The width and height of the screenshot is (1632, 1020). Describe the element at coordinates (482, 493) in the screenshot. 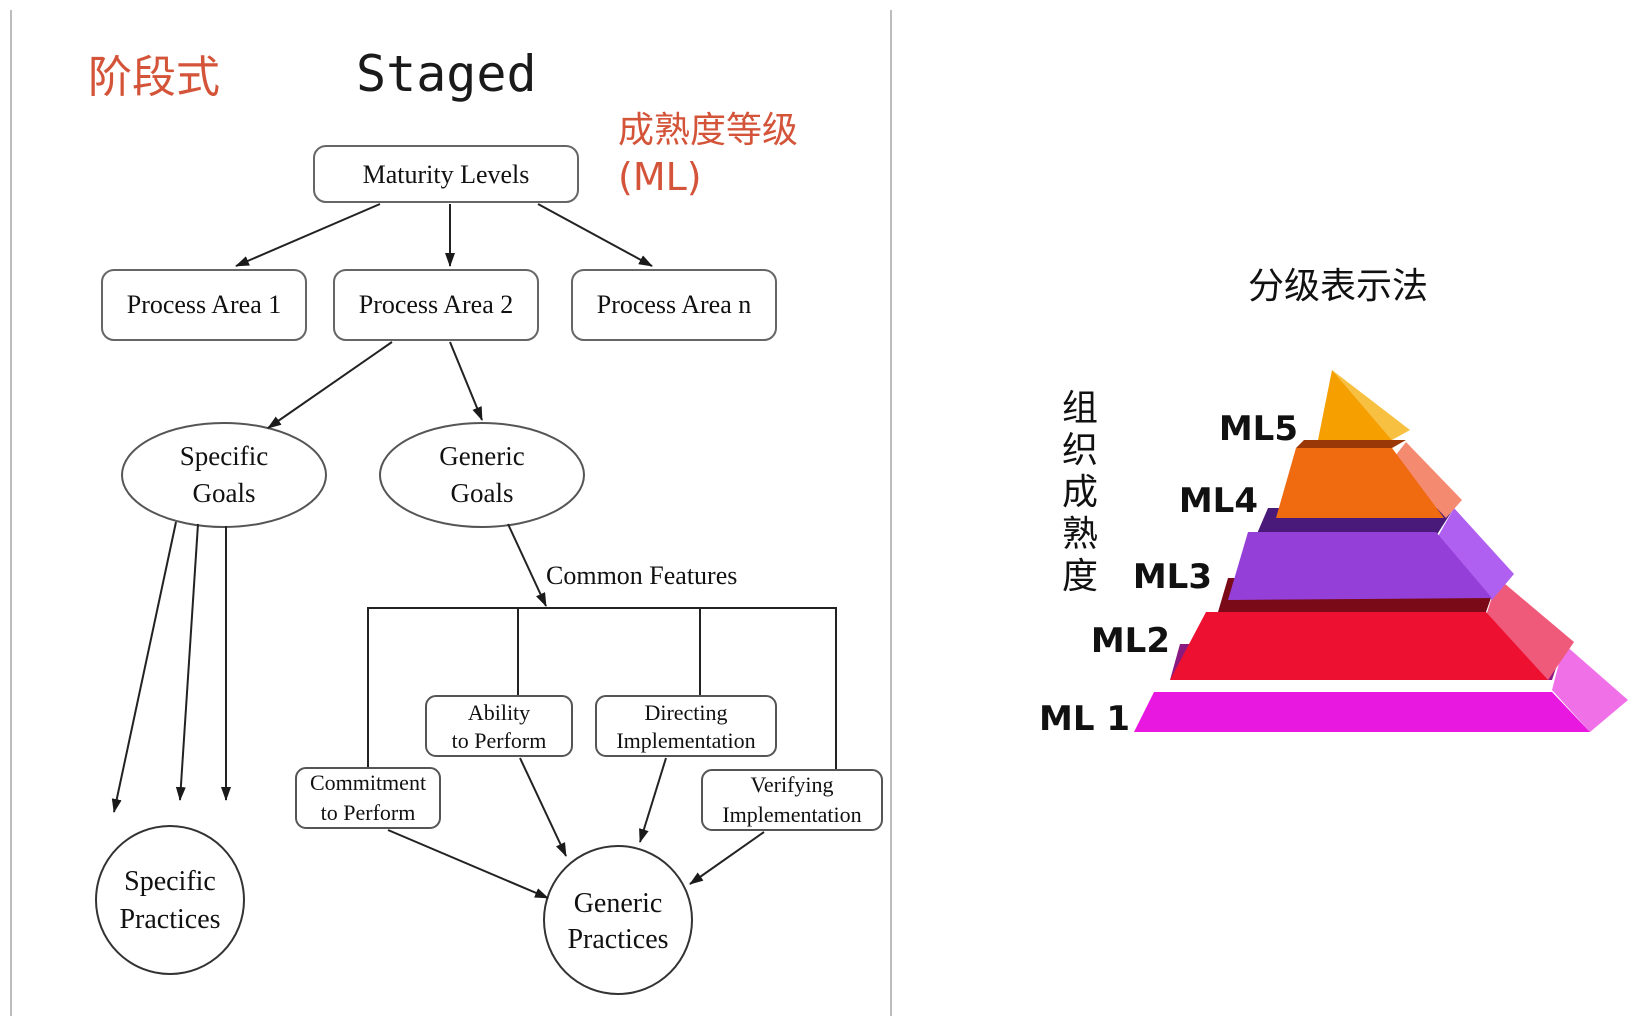

I see `generic-goals-line2: Goals` at that location.